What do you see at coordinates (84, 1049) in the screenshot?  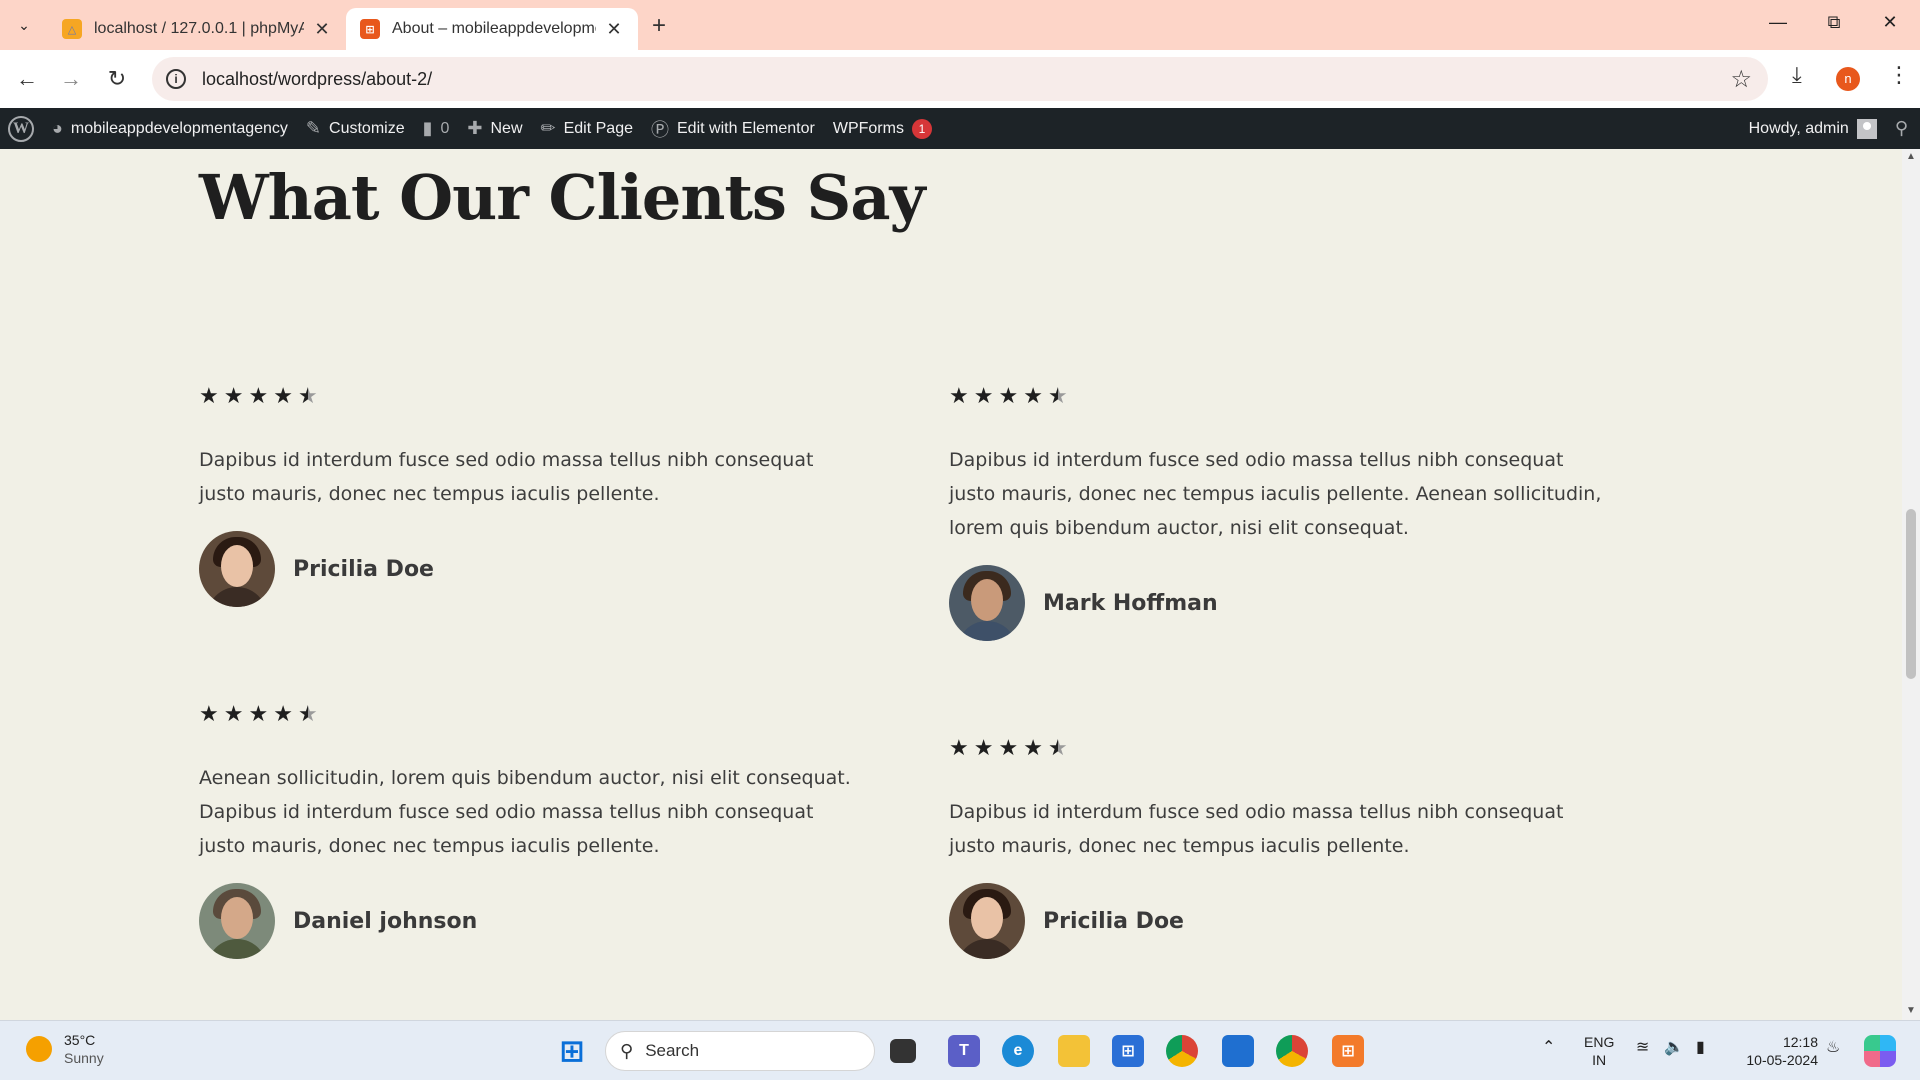 I see `weather-text: 35°C Sunny` at bounding box center [84, 1049].